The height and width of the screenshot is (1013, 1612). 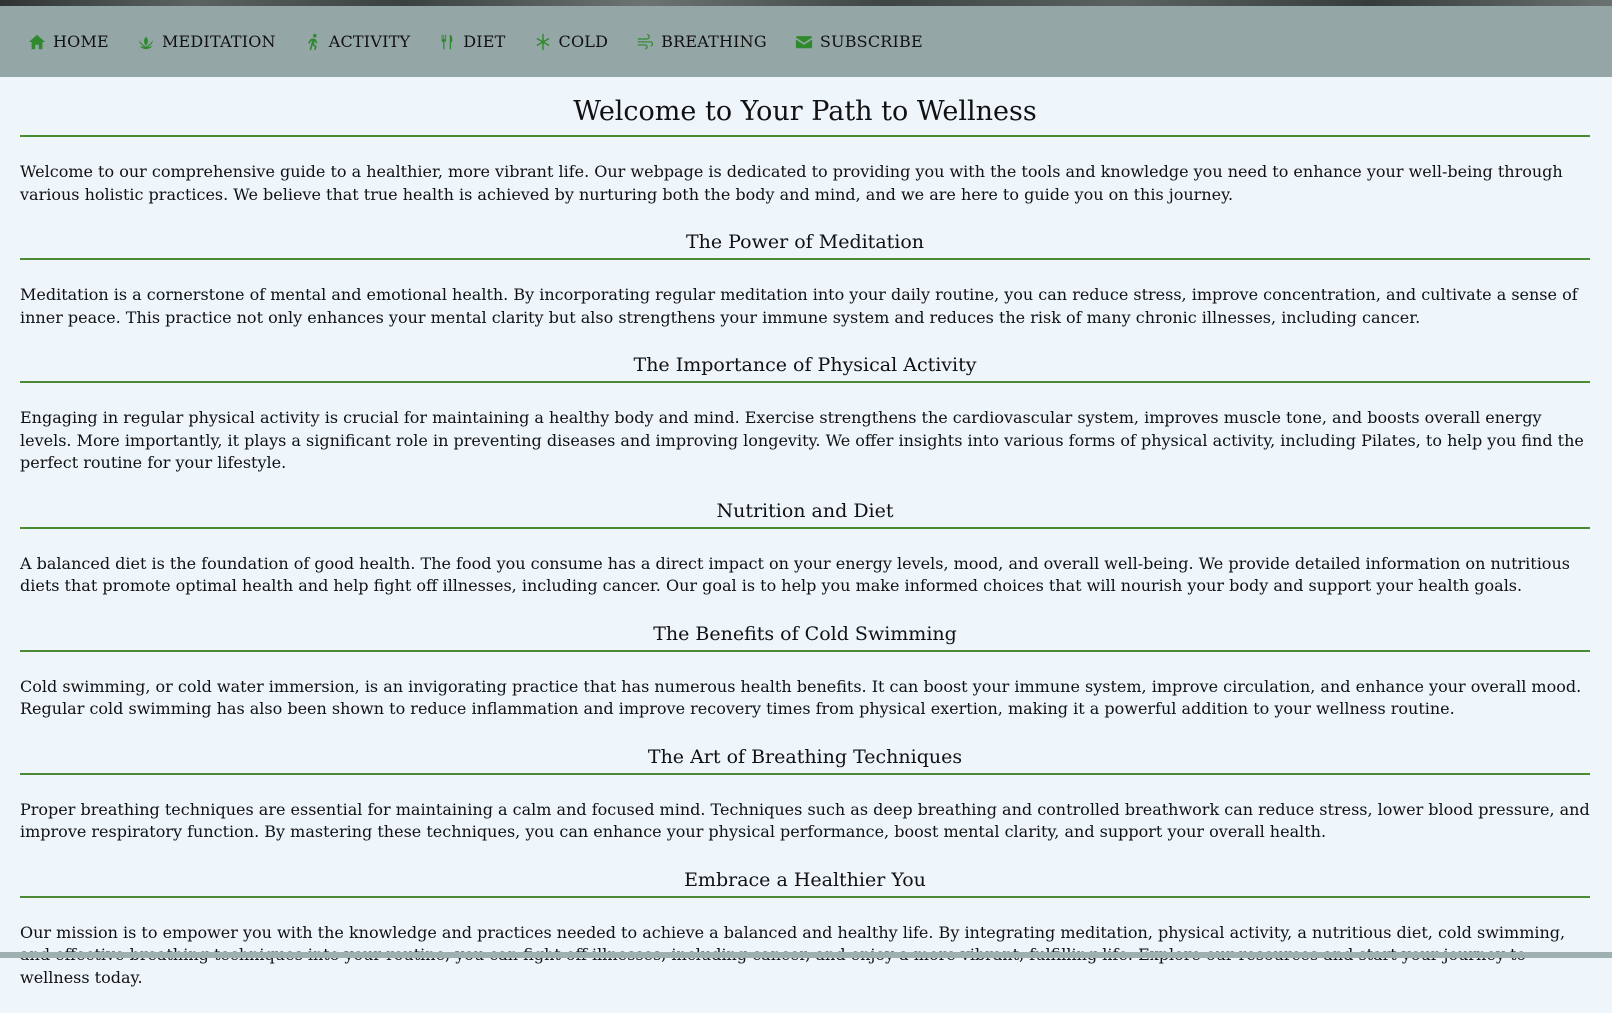 I want to click on nav-activity-label: ACTIVITY, so click(x=369, y=41).